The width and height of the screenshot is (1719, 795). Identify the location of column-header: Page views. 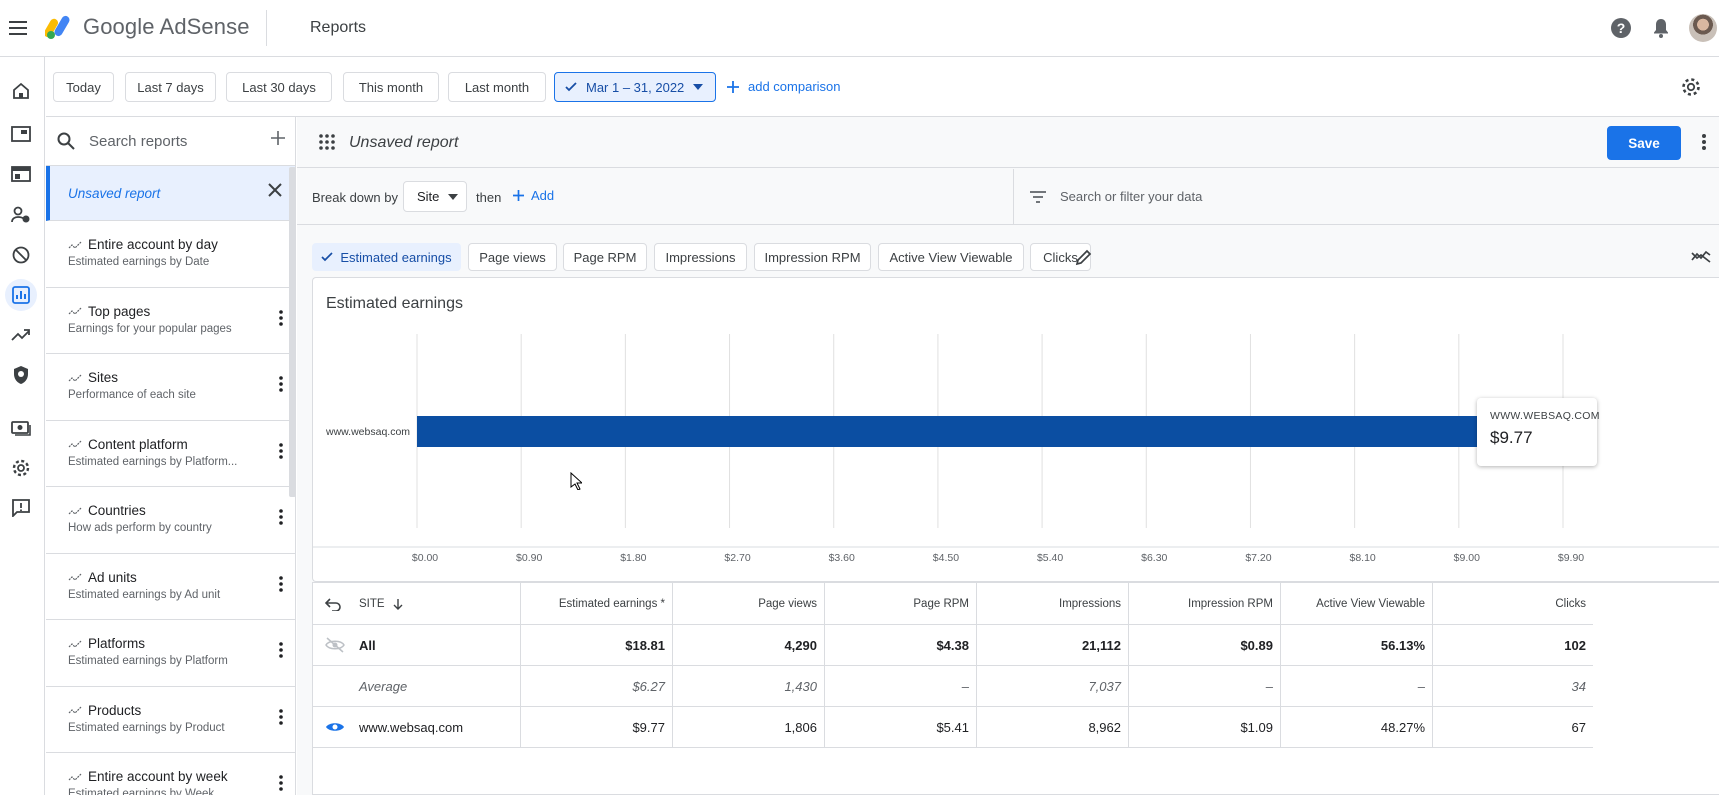
(749, 604).